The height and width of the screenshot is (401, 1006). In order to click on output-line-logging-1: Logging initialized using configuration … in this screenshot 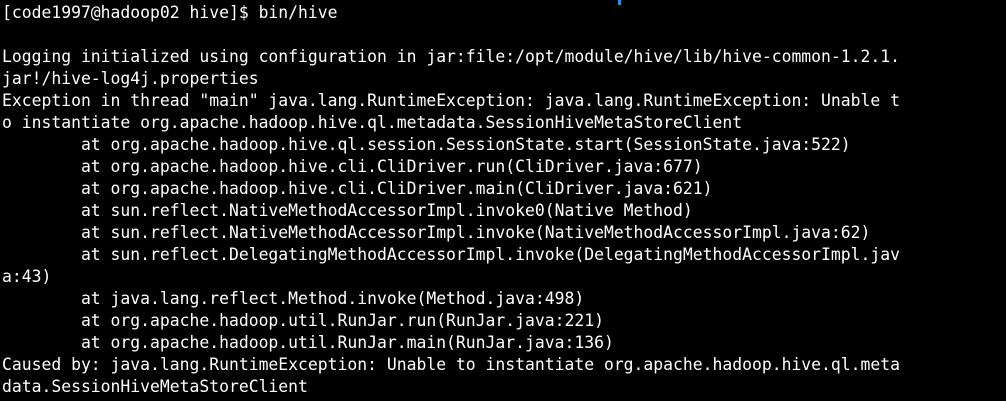, I will do `click(451, 56)`.